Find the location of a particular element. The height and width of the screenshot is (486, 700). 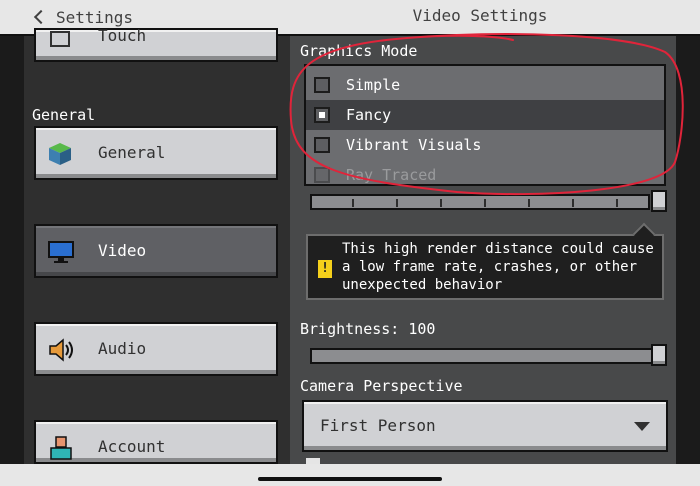

sidebar-item-general: General is located at coordinates (156, 153).